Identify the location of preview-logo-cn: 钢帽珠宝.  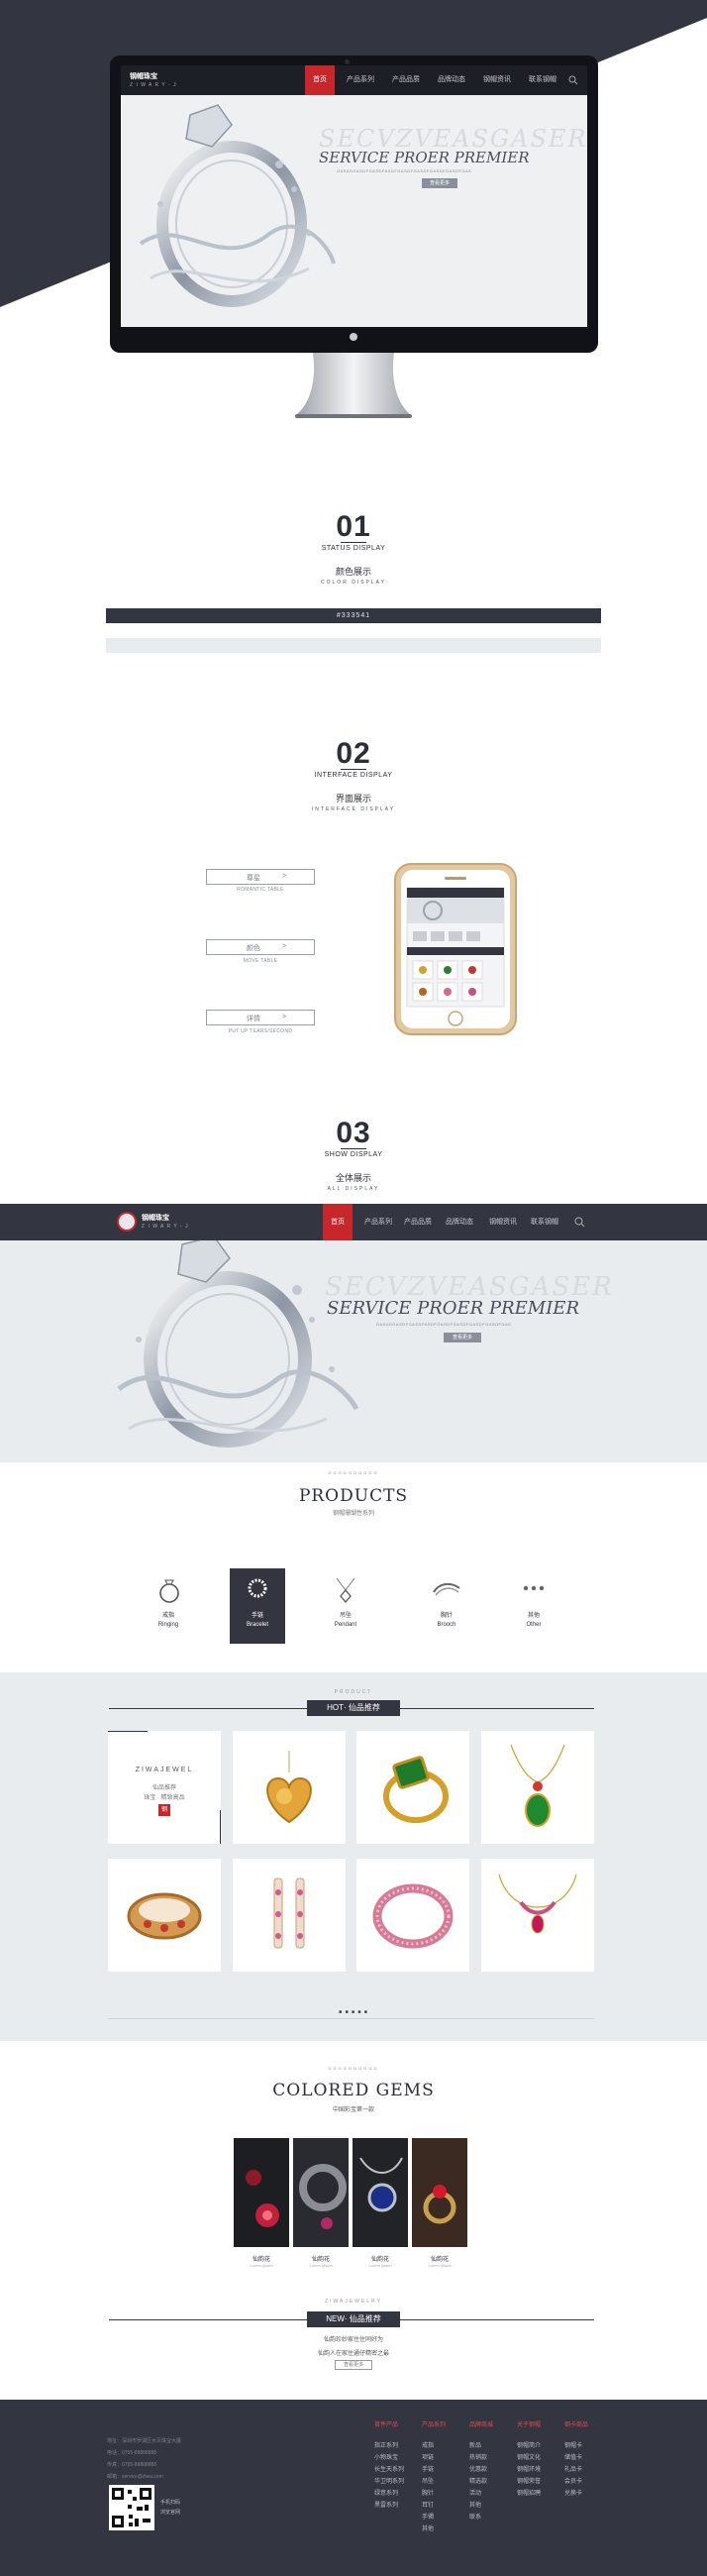
(156, 1218).